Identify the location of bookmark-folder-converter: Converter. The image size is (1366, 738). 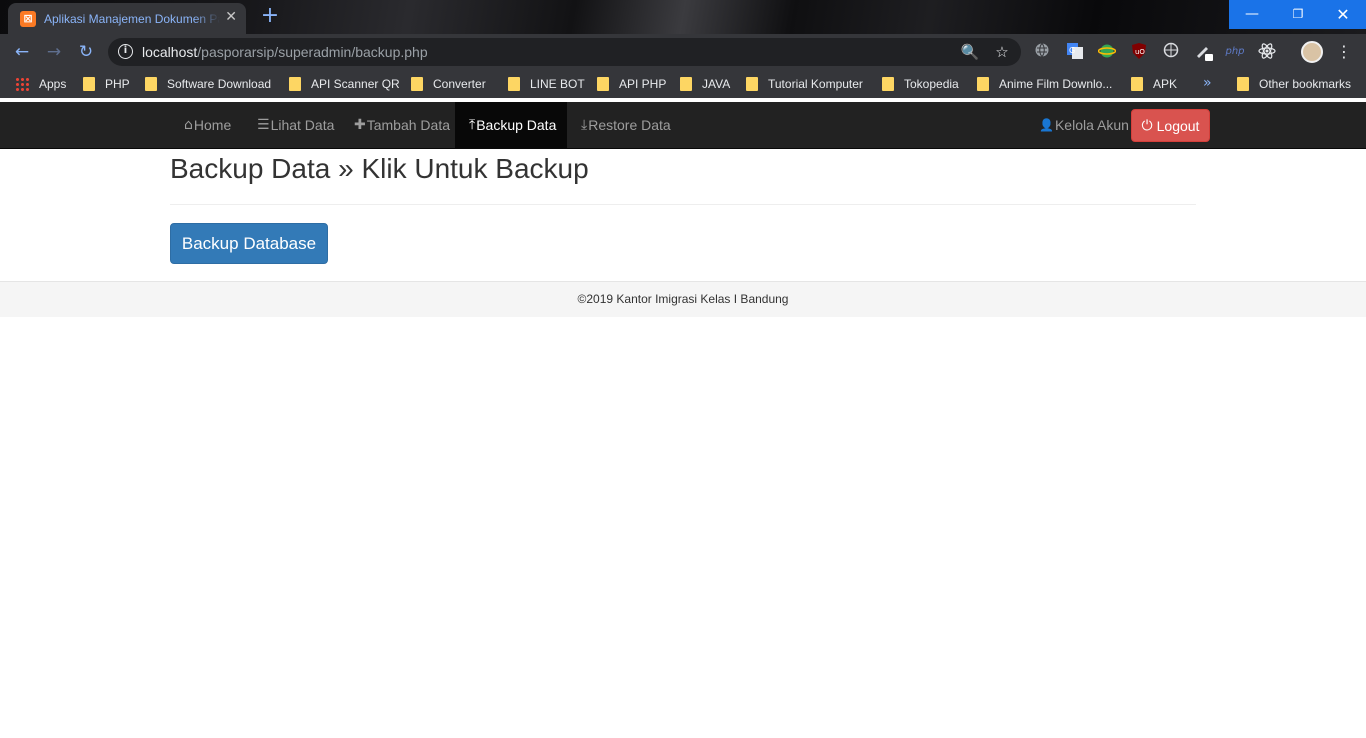
(448, 84).